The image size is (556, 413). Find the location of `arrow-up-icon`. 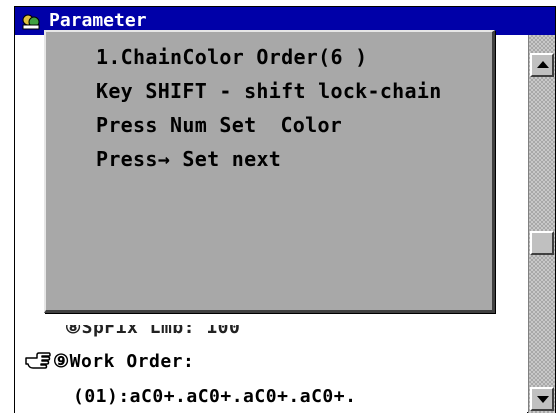

arrow-up-icon is located at coordinates (543, 64).